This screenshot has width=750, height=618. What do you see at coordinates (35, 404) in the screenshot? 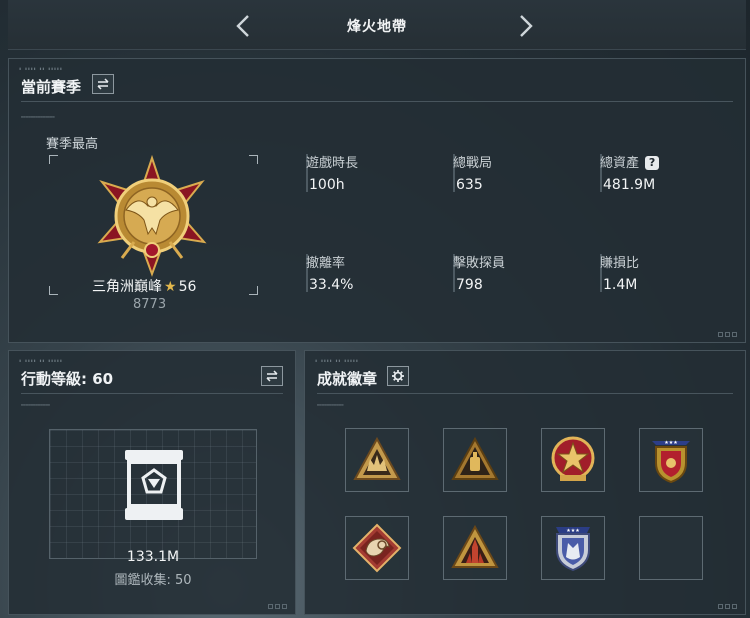
I see `panel-deco-text: ▬▬▬▬▬▬▬▬▬▬▬▬` at bounding box center [35, 404].